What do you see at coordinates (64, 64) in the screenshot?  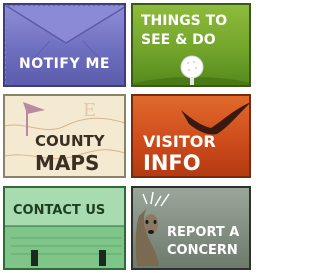 I see `notify-me-label: NOTIFY ME` at bounding box center [64, 64].